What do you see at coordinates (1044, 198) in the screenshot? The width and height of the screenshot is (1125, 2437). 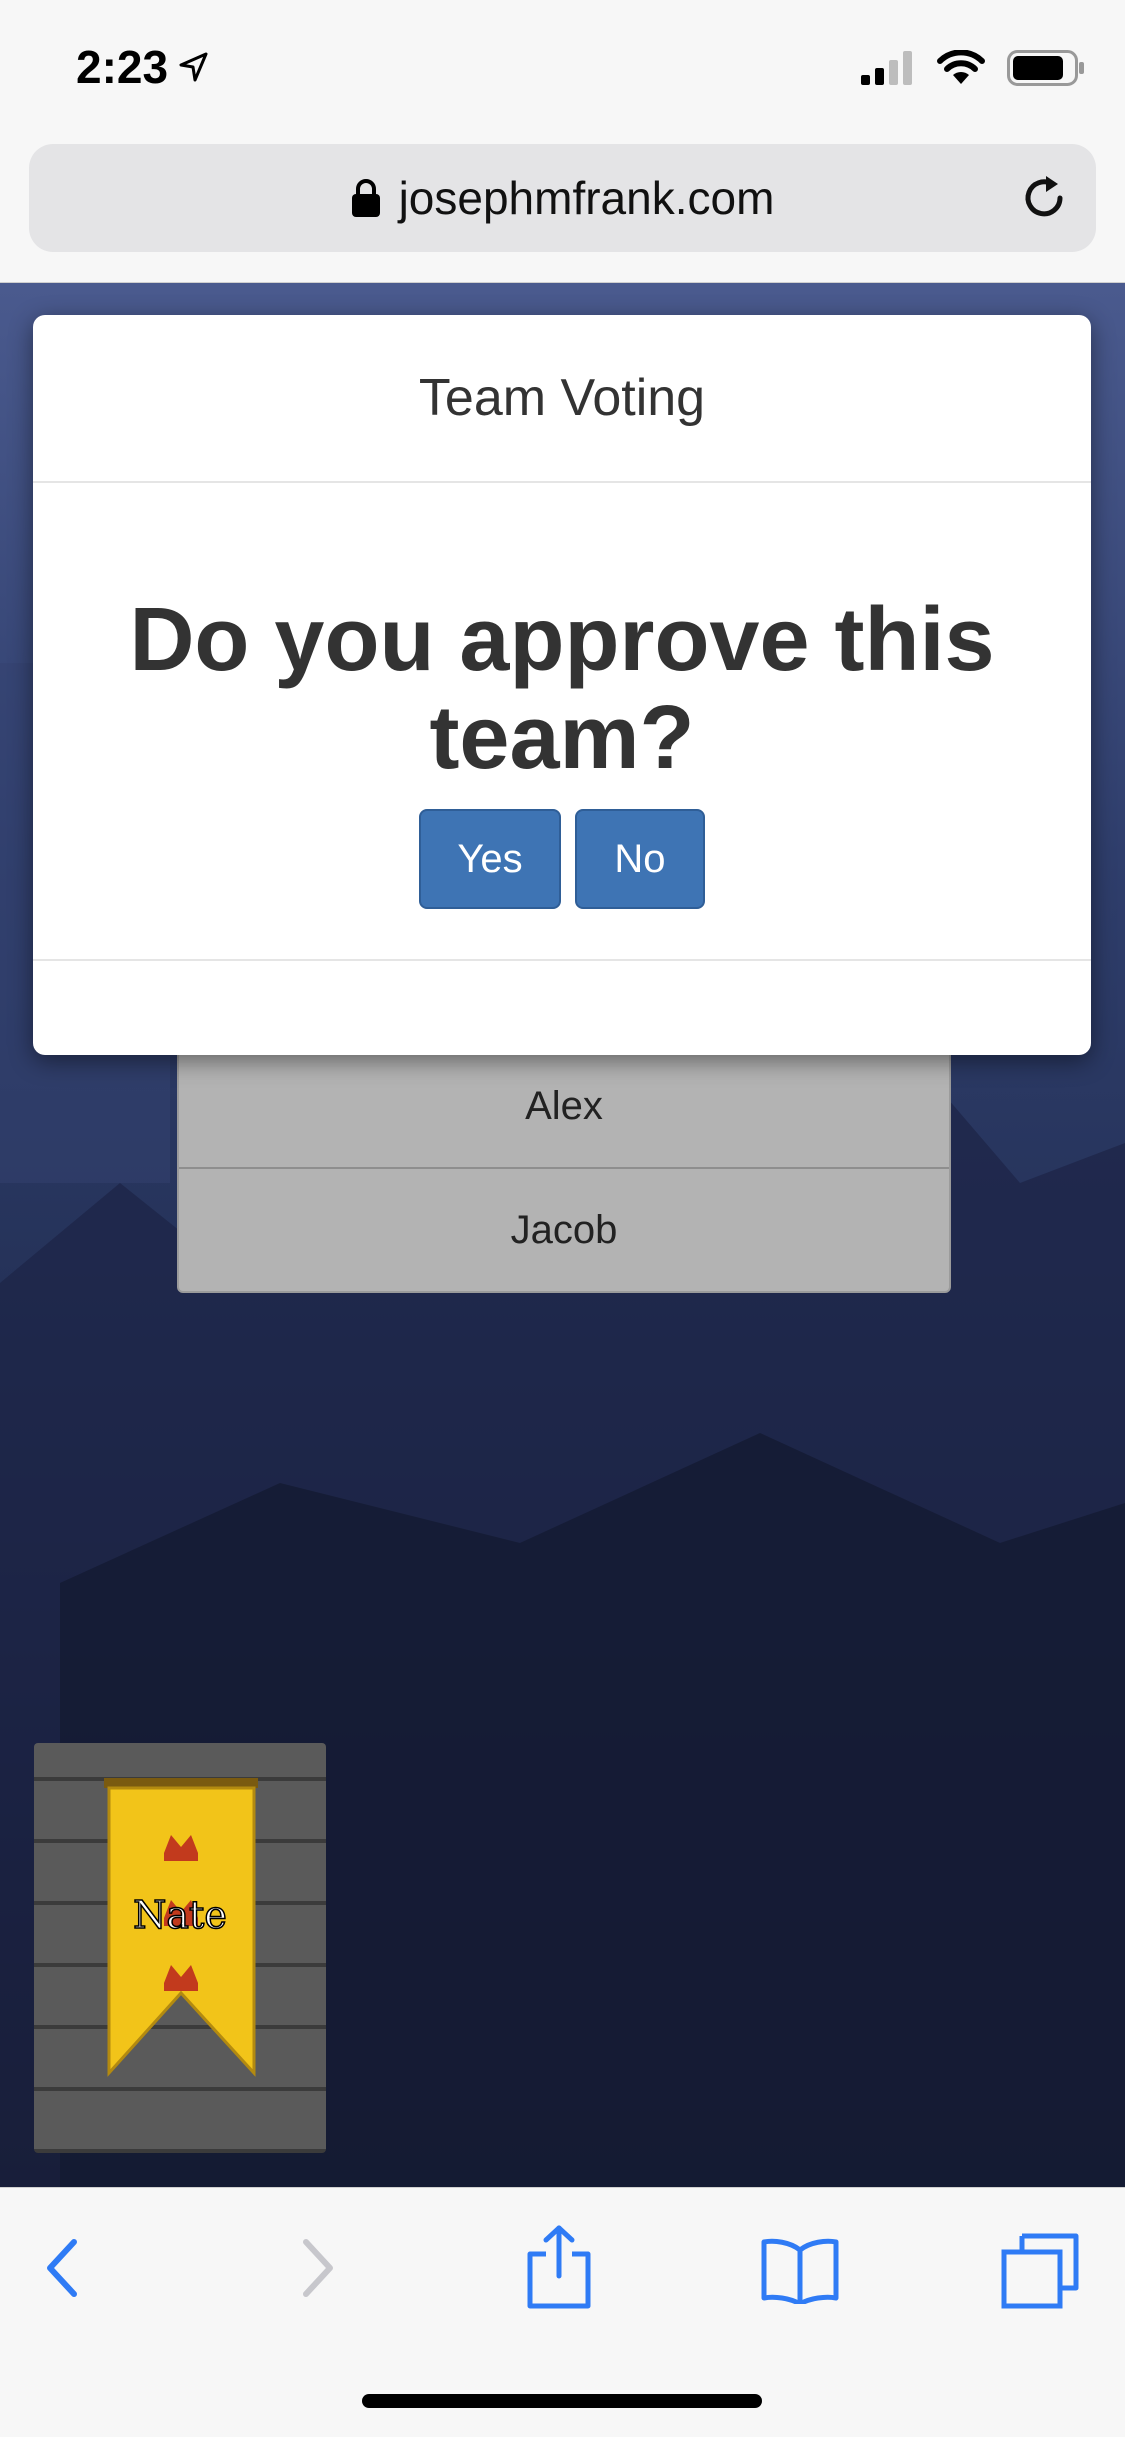 I see `reload-icon` at bounding box center [1044, 198].